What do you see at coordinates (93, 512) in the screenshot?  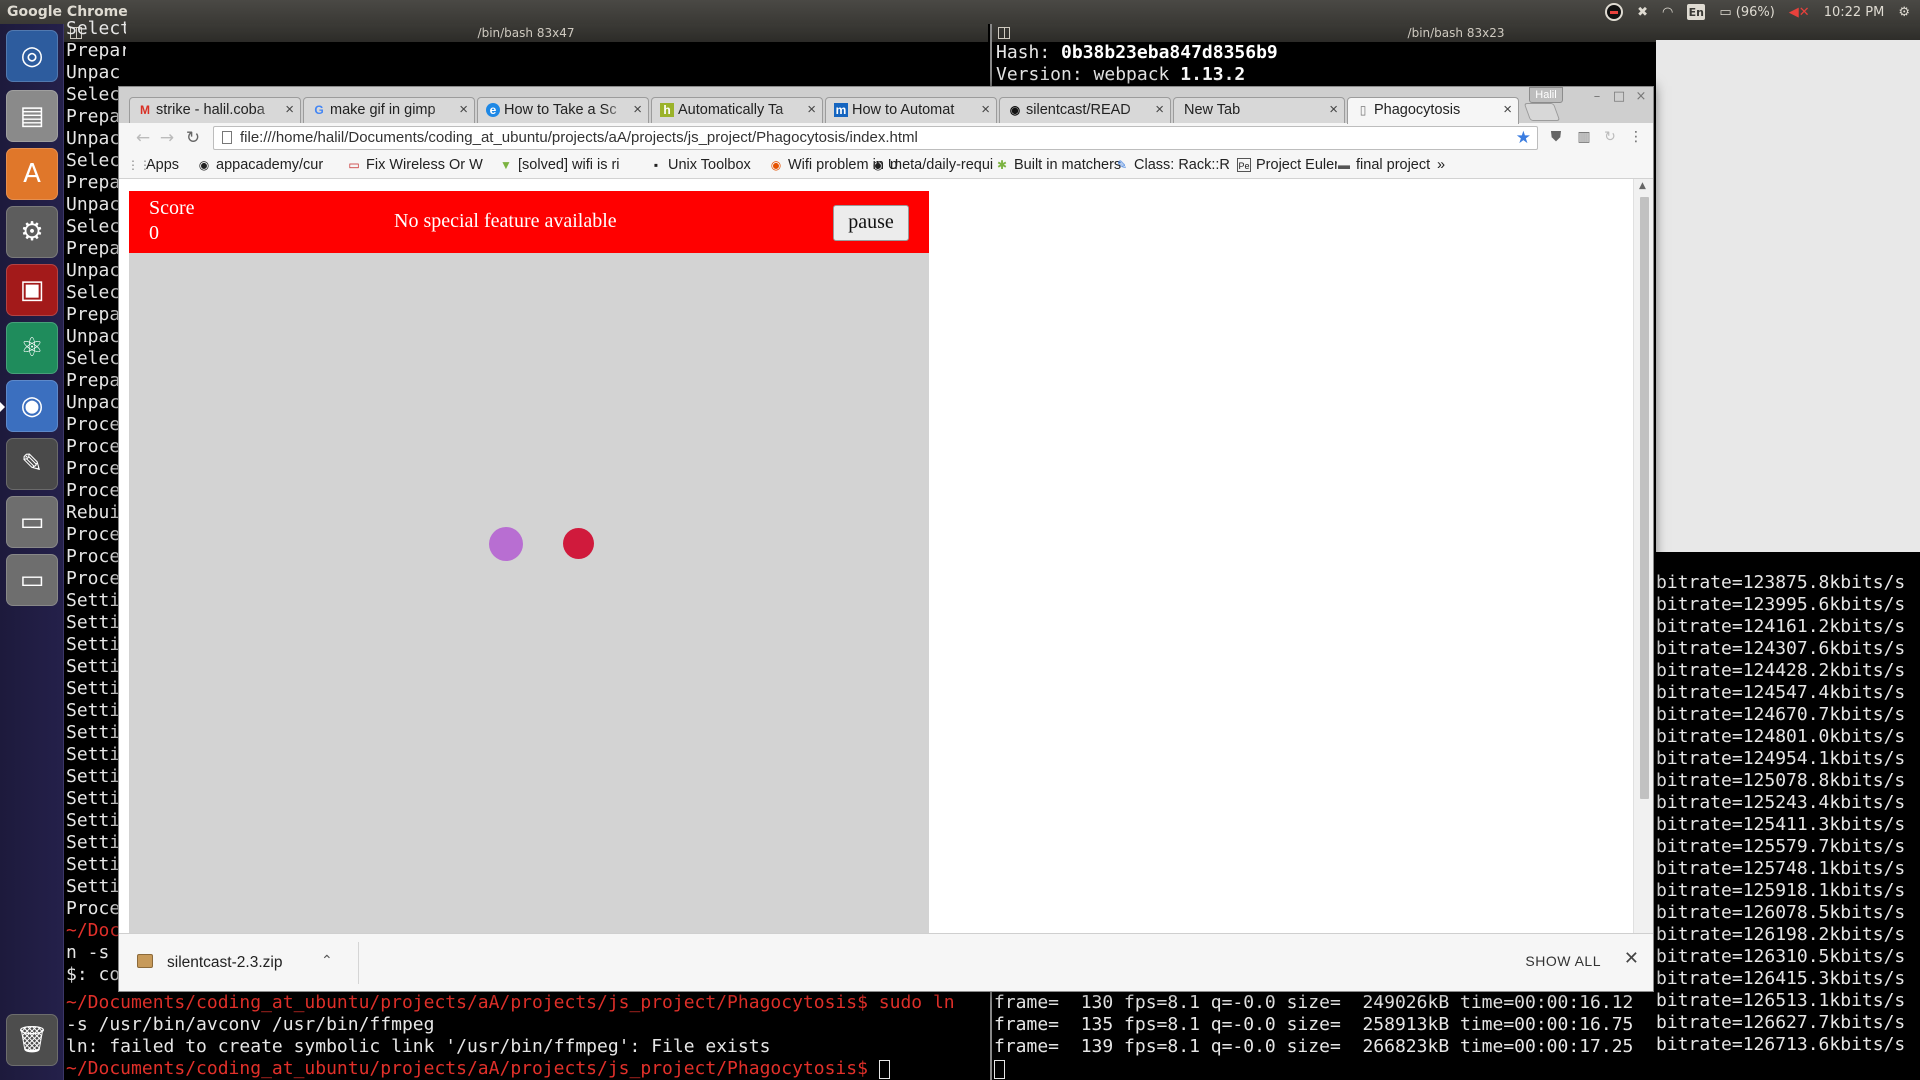 I see `term-line: Rebui` at bounding box center [93, 512].